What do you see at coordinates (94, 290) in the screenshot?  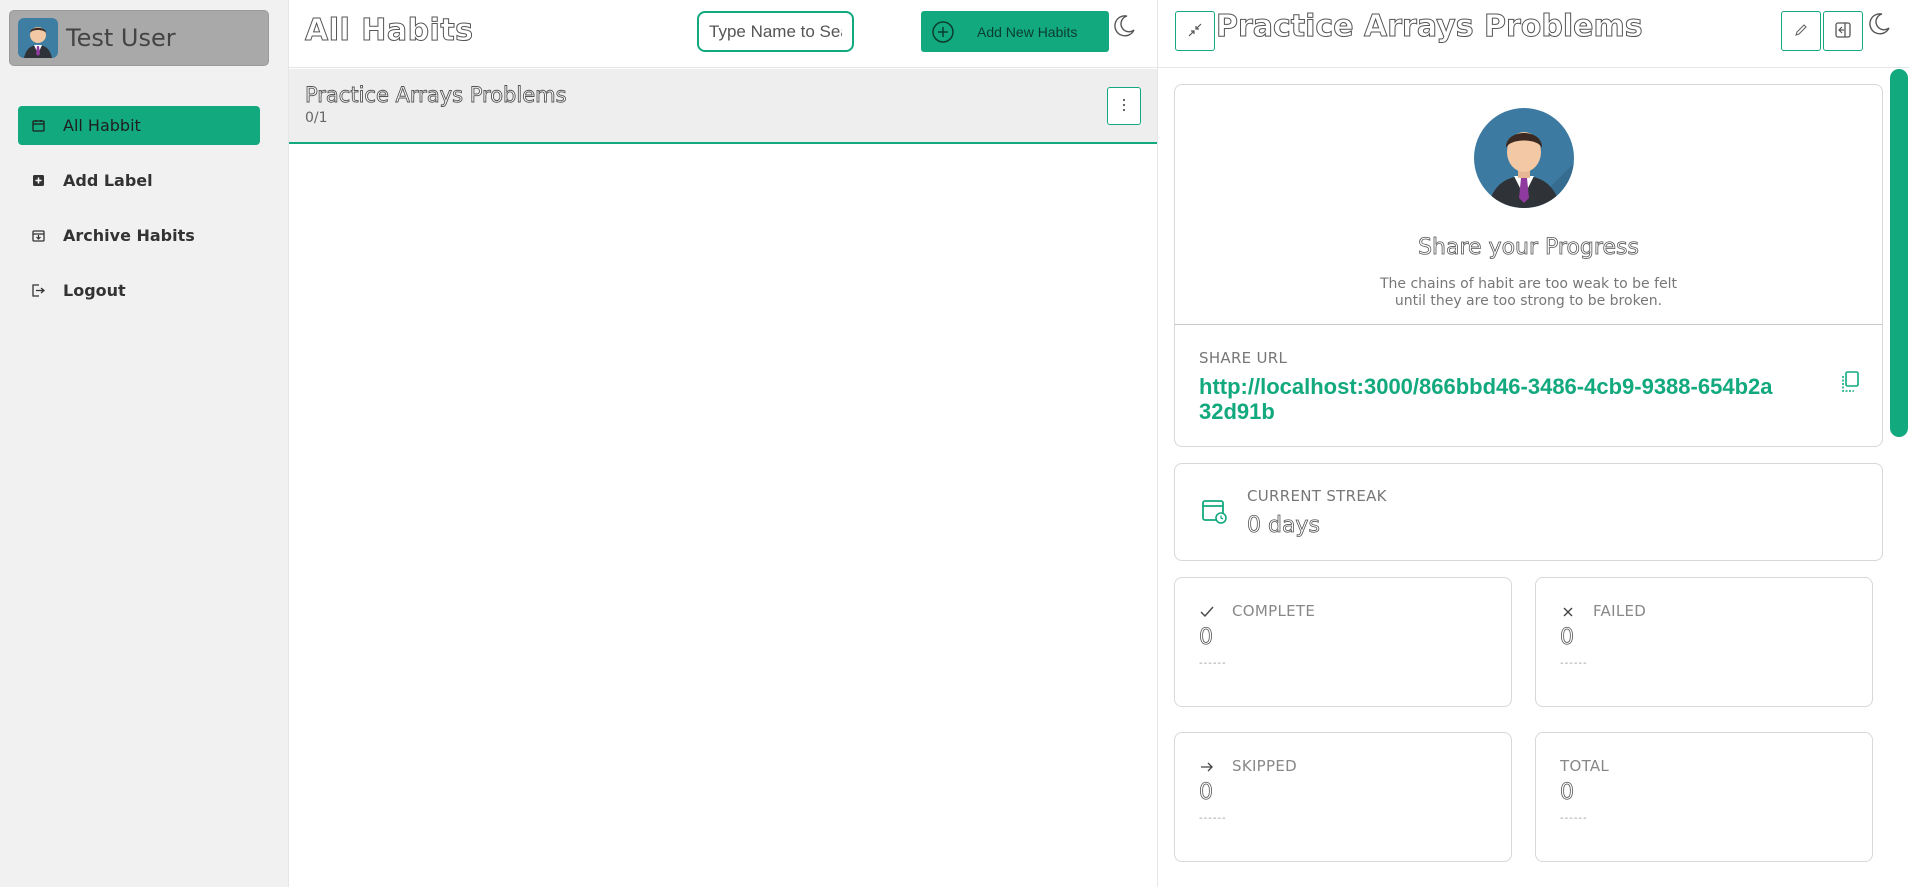 I see `sidebar-item-label: Logout` at bounding box center [94, 290].